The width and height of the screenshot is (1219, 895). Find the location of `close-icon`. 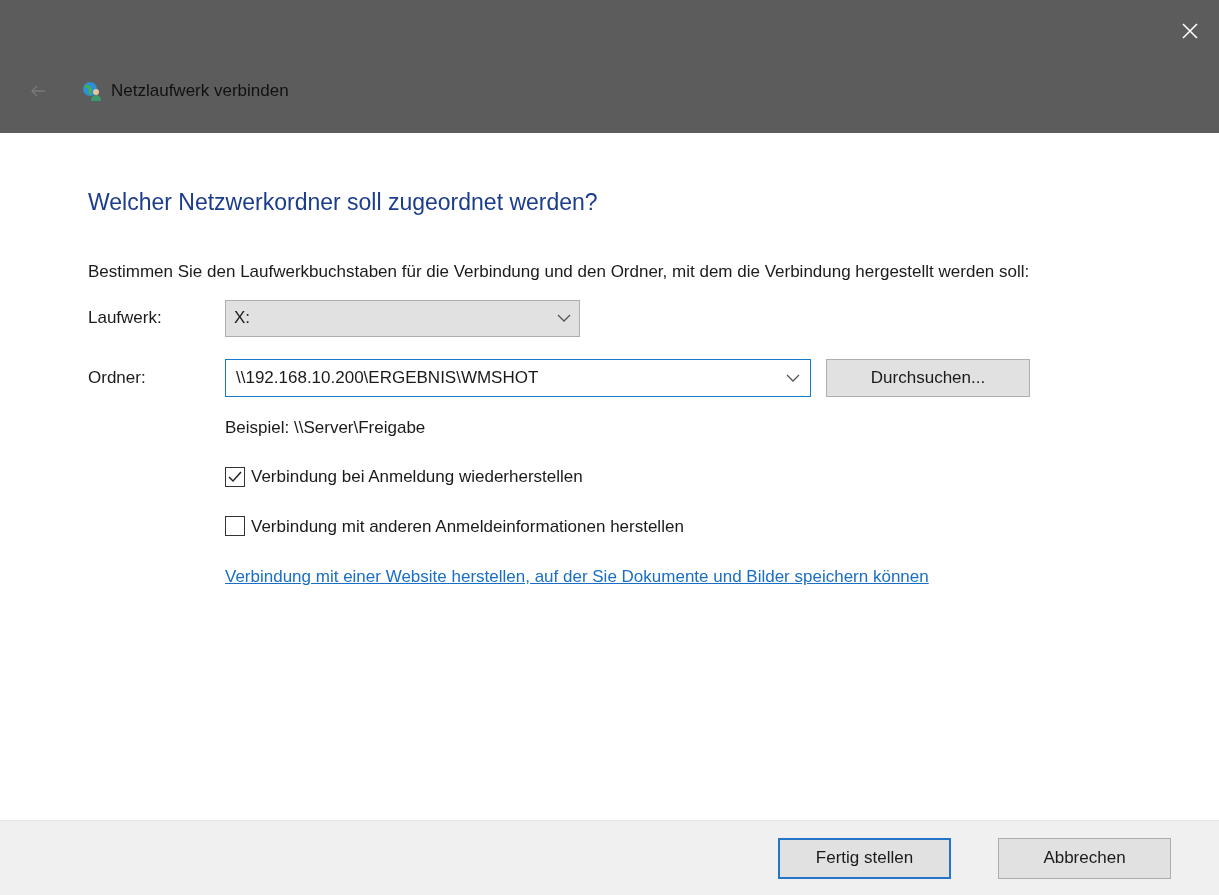

close-icon is located at coordinates (1190, 31).